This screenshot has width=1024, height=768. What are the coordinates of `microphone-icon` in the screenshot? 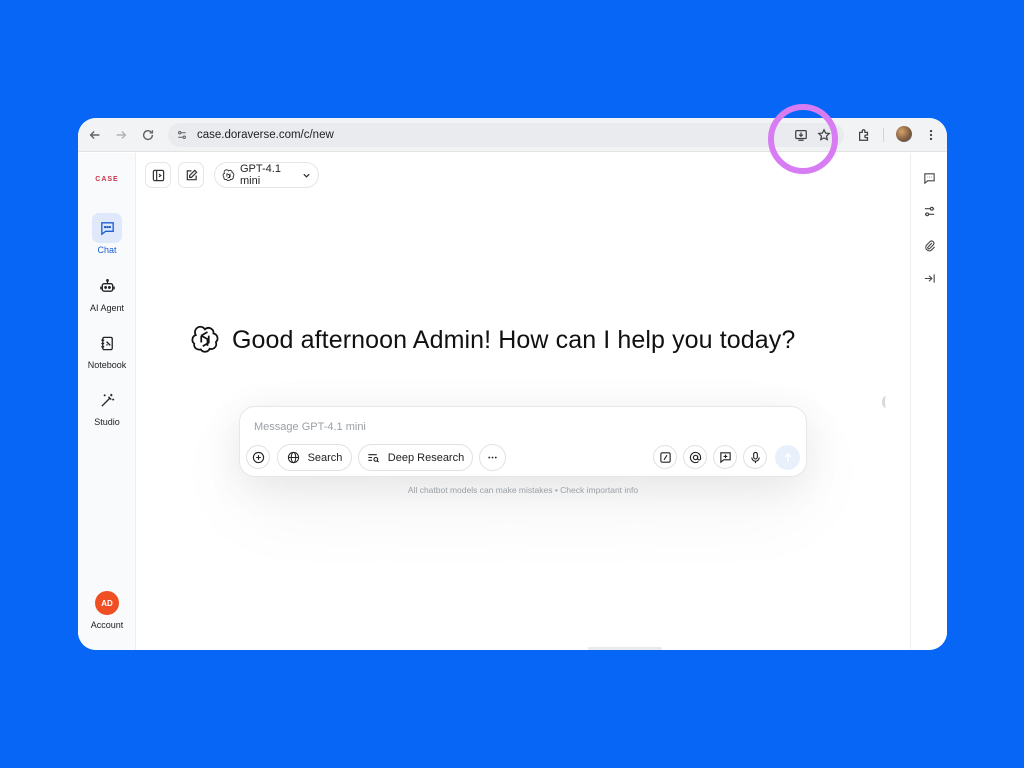 It's located at (755, 457).